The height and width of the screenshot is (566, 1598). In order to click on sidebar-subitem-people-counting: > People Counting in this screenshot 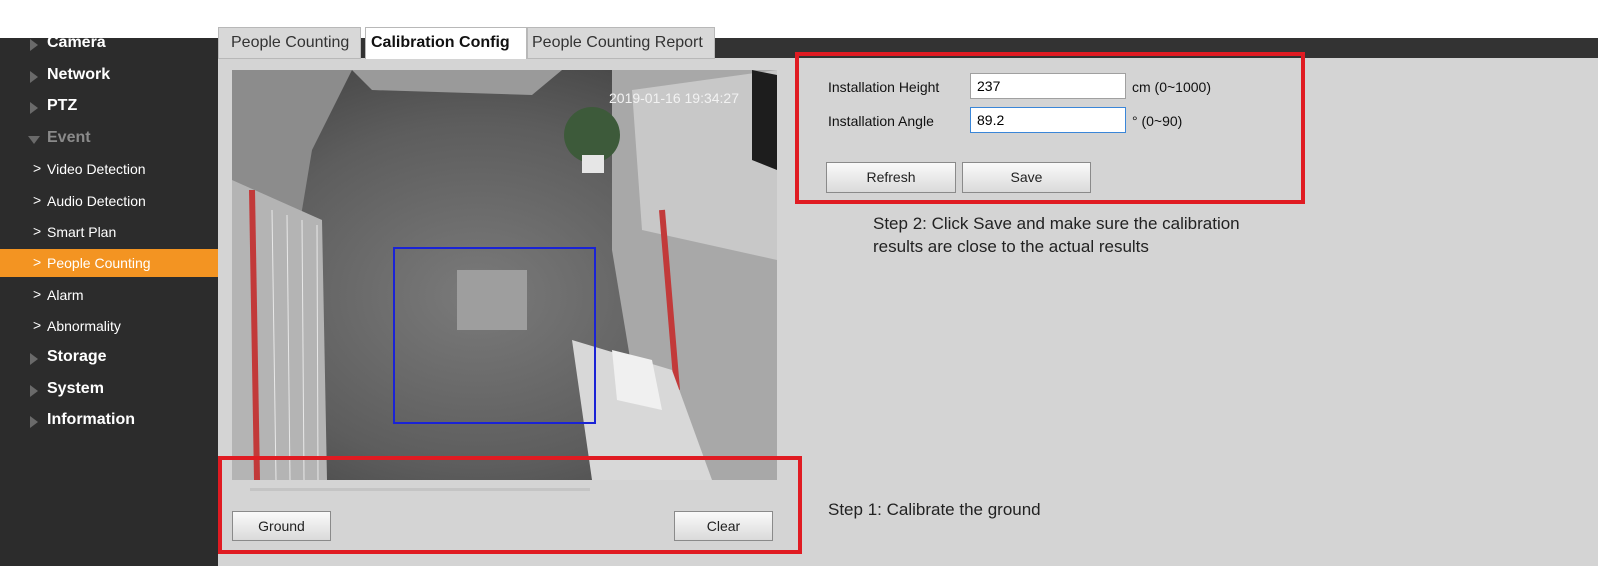, I will do `click(109, 263)`.